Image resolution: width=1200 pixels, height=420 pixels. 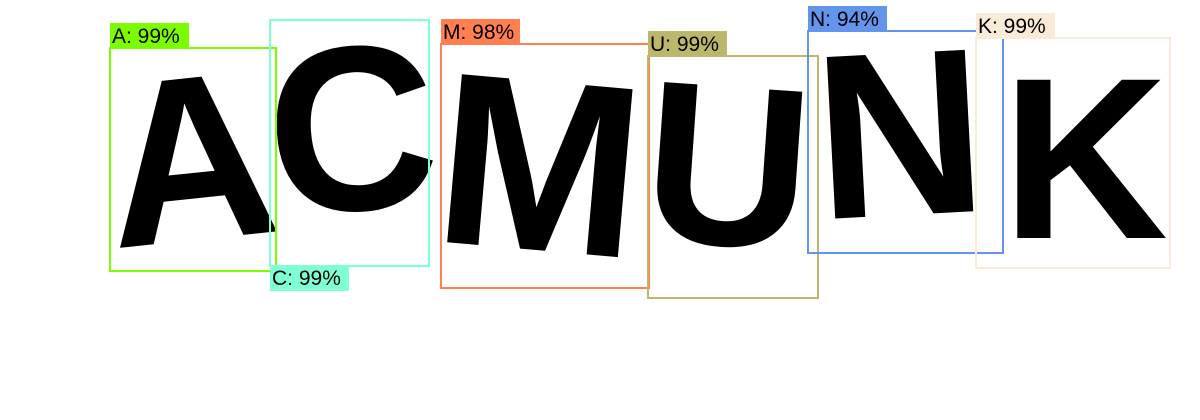 What do you see at coordinates (539, 165) in the screenshot?
I see `handwritten-letter-m: M` at bounding box center [539, 165].